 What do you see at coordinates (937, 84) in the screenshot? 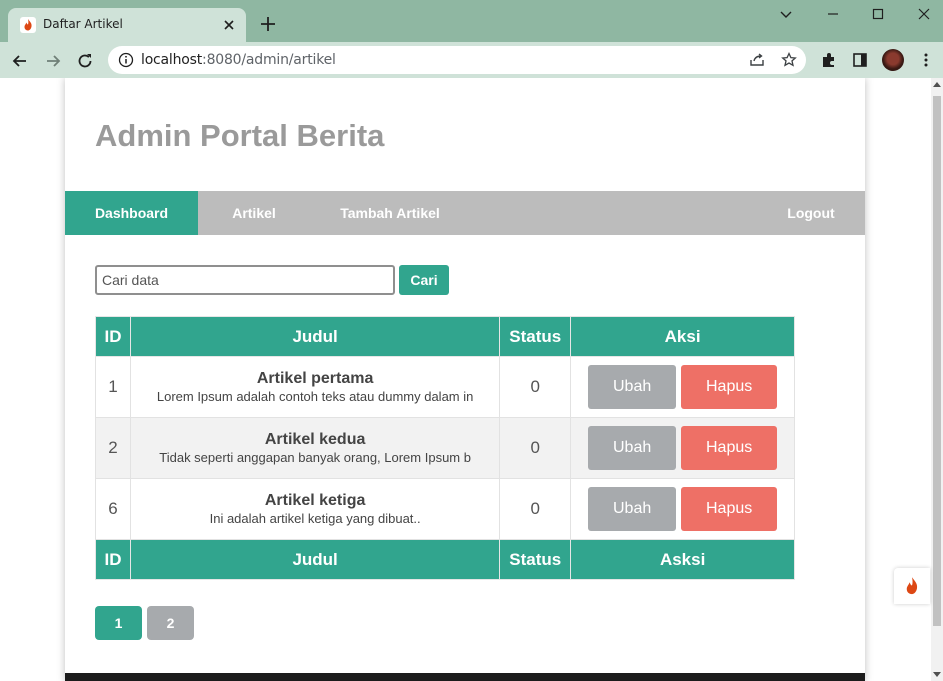
I see `scroll-up-arrow-icon` at bounding box center [937, 84].